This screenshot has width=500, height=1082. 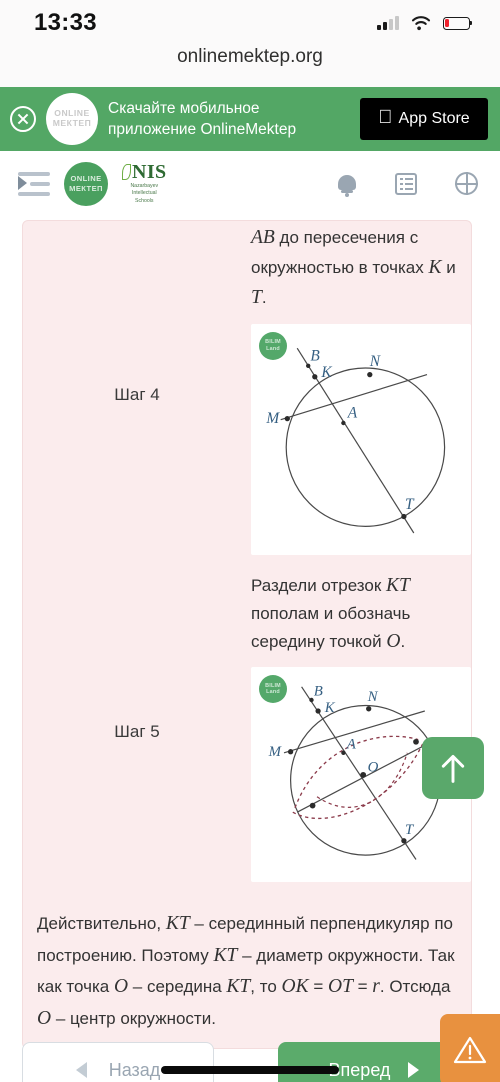 What do you see at coordinates (347, 185) in the screenshot?
I see `bell-icon` at bounding box center [347, 185].